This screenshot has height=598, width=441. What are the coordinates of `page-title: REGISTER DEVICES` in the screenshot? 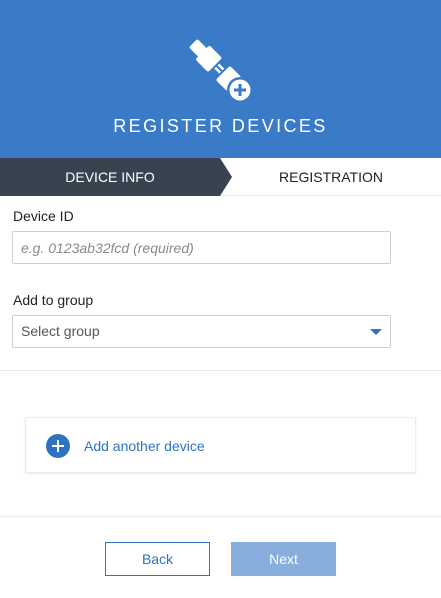 It's located at (220, 126).